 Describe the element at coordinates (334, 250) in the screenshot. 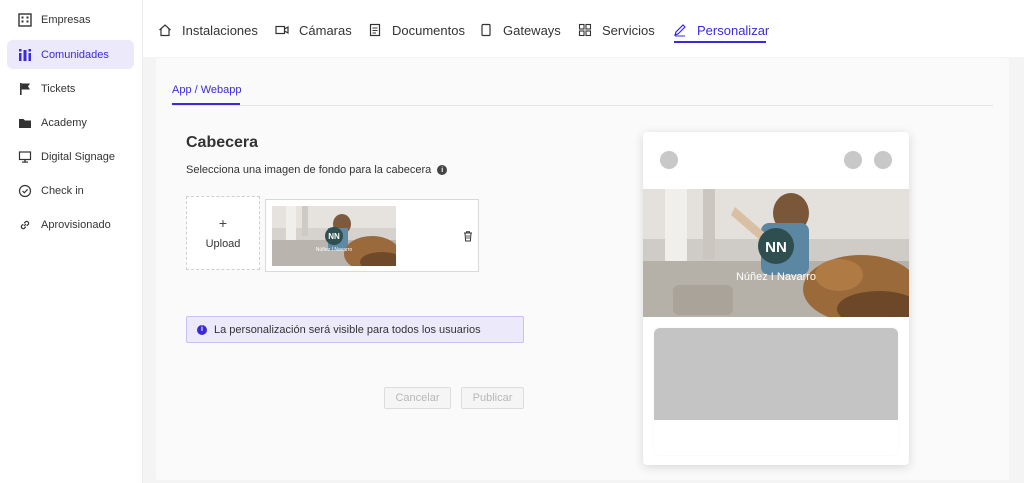

I see `thumb-brand: Núñez I Navarro` at that location.